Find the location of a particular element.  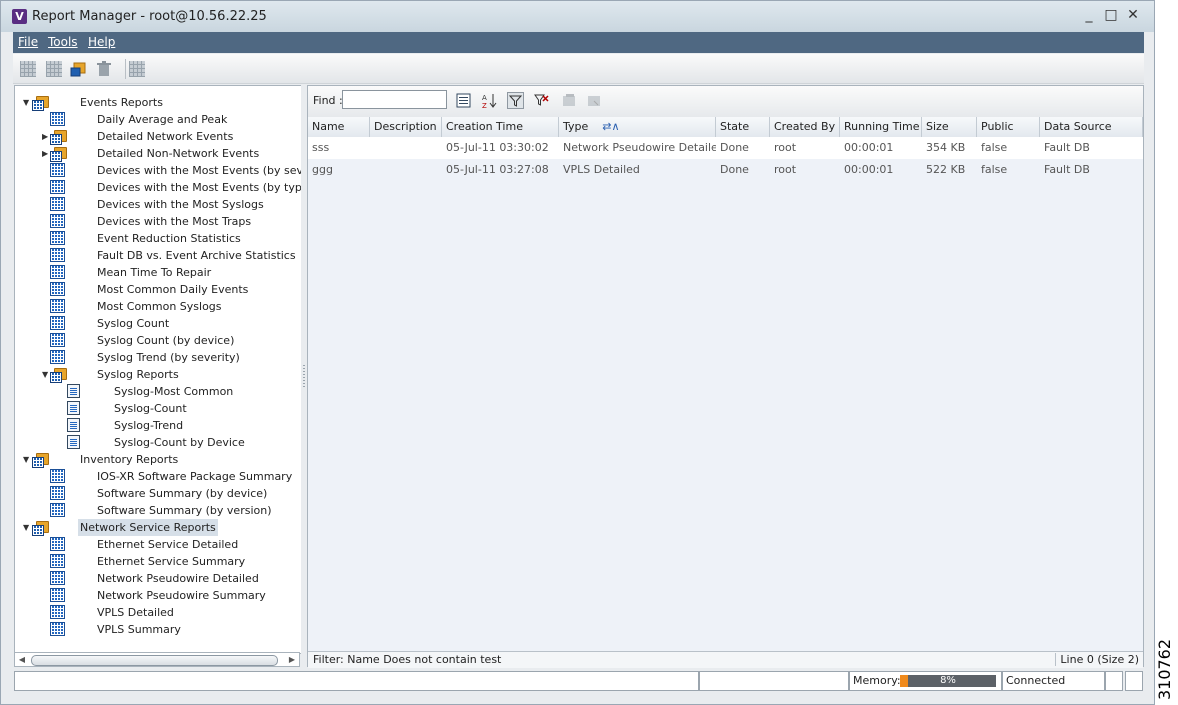

splitter-grip-icon is located at coordinates (304, 376).